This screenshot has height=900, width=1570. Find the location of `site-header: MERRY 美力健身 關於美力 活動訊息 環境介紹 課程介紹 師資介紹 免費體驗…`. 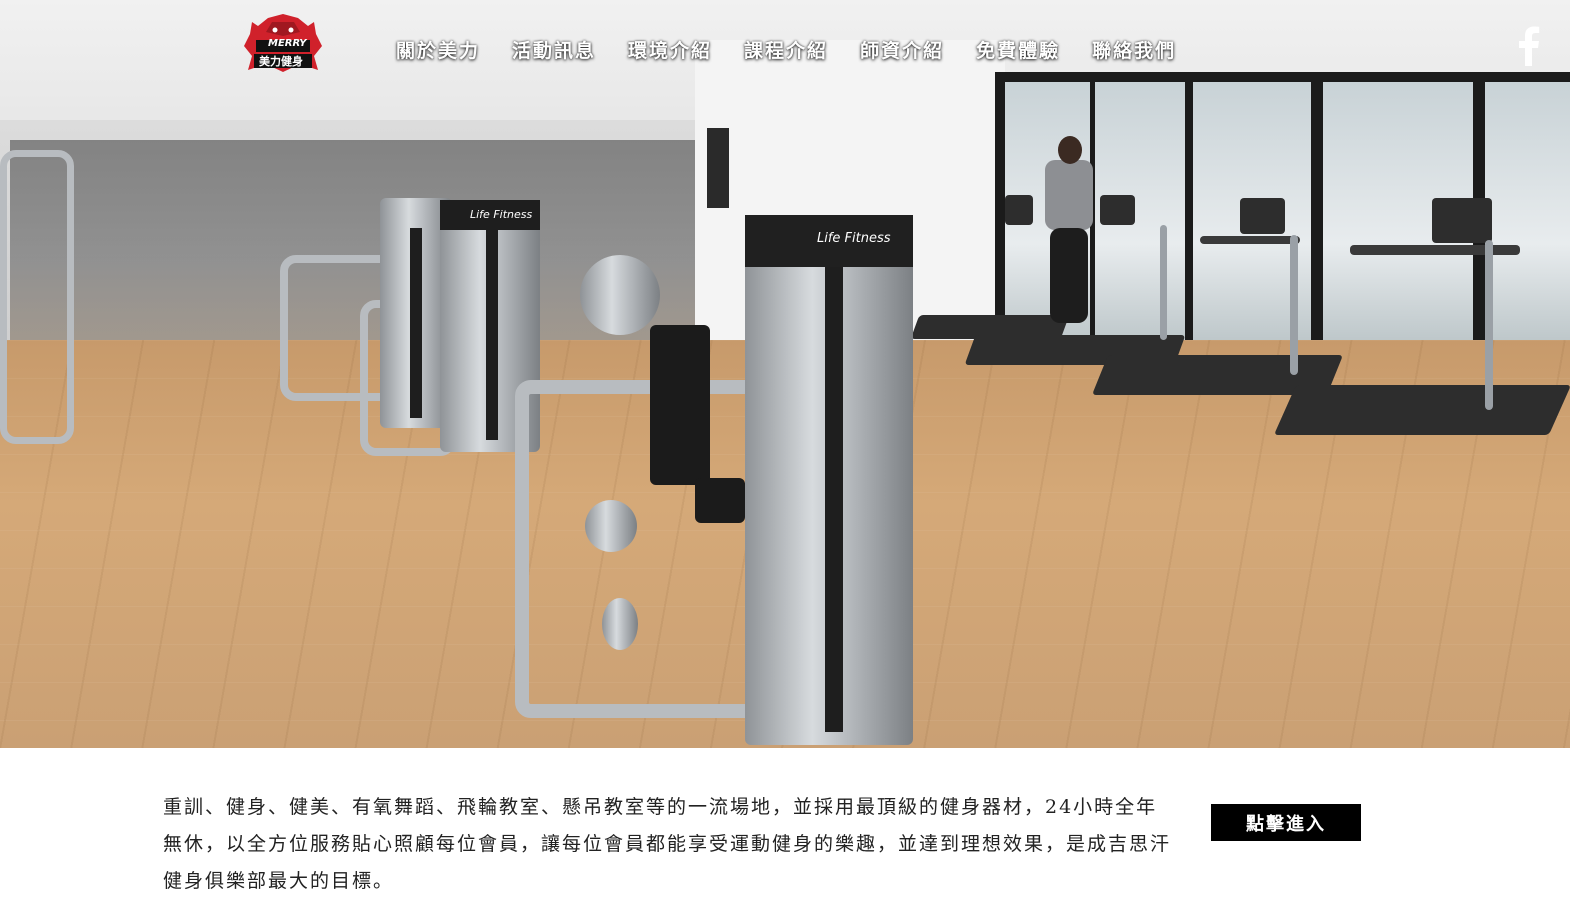

site-header: MERRY 美力健身 關於美力 活動訊息 環境介紹 課程介紹 師資介紹 免費體驗… is located at coordinates (785, 50).